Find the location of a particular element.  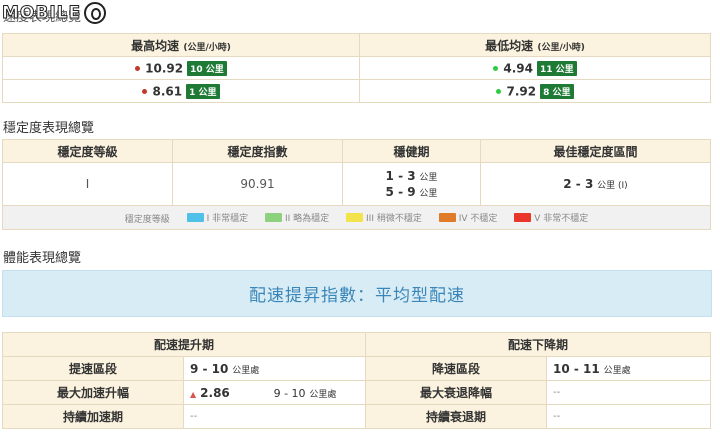

km-badge: 10 公里 is located at coordinates (207, 68).